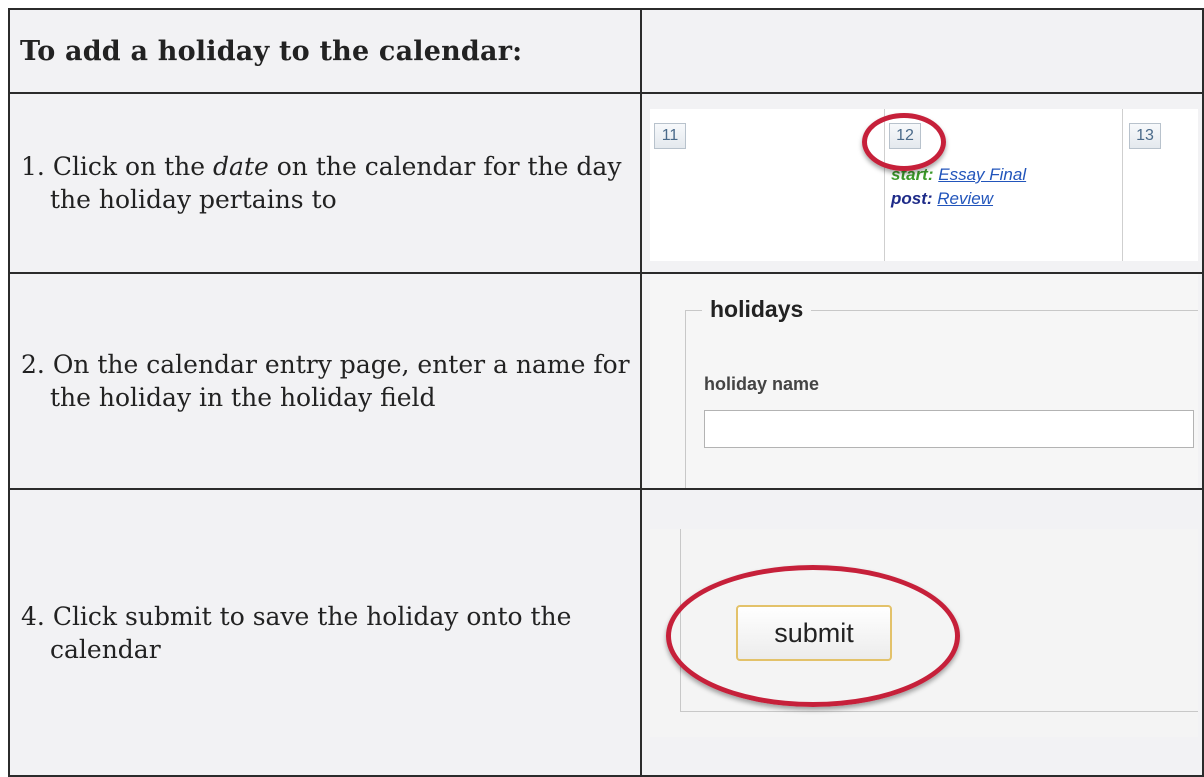 This screenshot has height=777, width=1204. I want to click on step-1-text-before: Click on the, so click(133, 166).